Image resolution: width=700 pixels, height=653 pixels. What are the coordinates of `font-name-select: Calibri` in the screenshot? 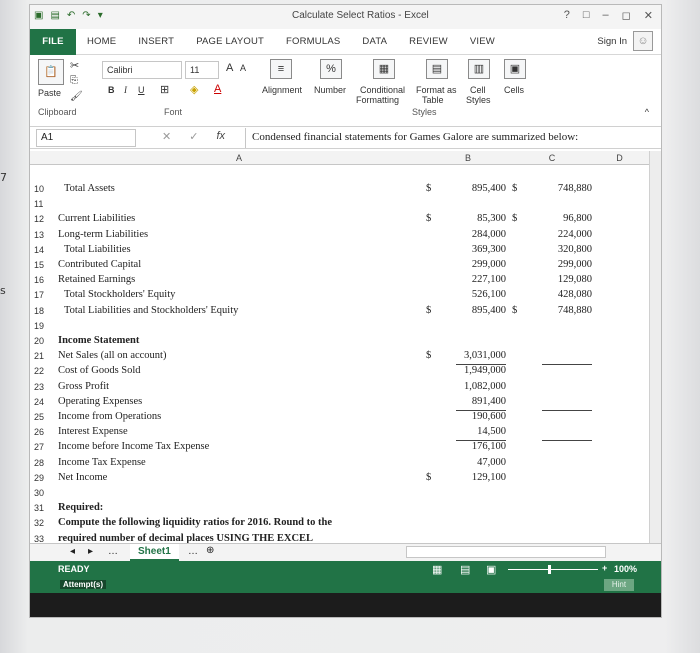 It's located at (142, 70).